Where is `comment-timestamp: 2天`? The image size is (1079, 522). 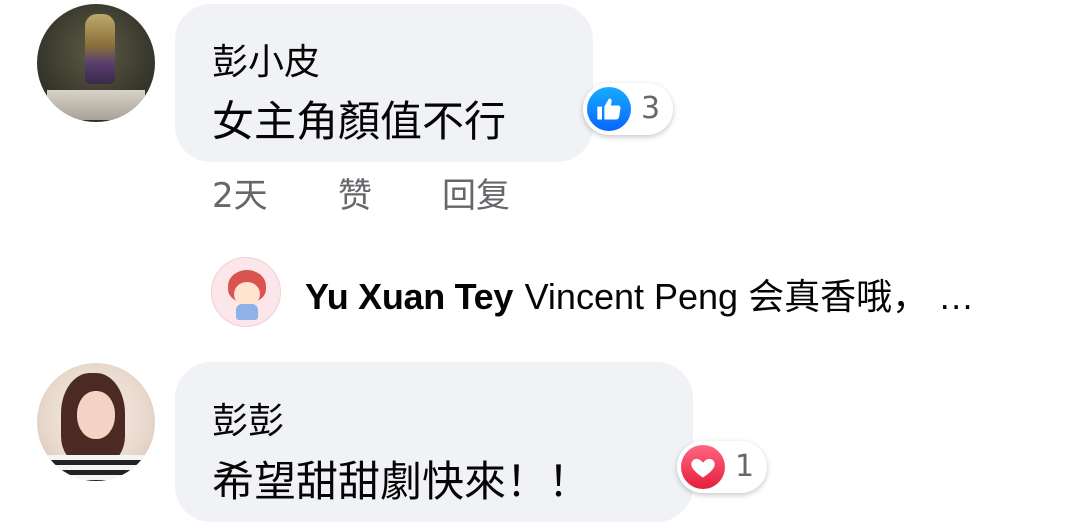 comment-timestamp: 2天 is located at coordinates (240, 192).